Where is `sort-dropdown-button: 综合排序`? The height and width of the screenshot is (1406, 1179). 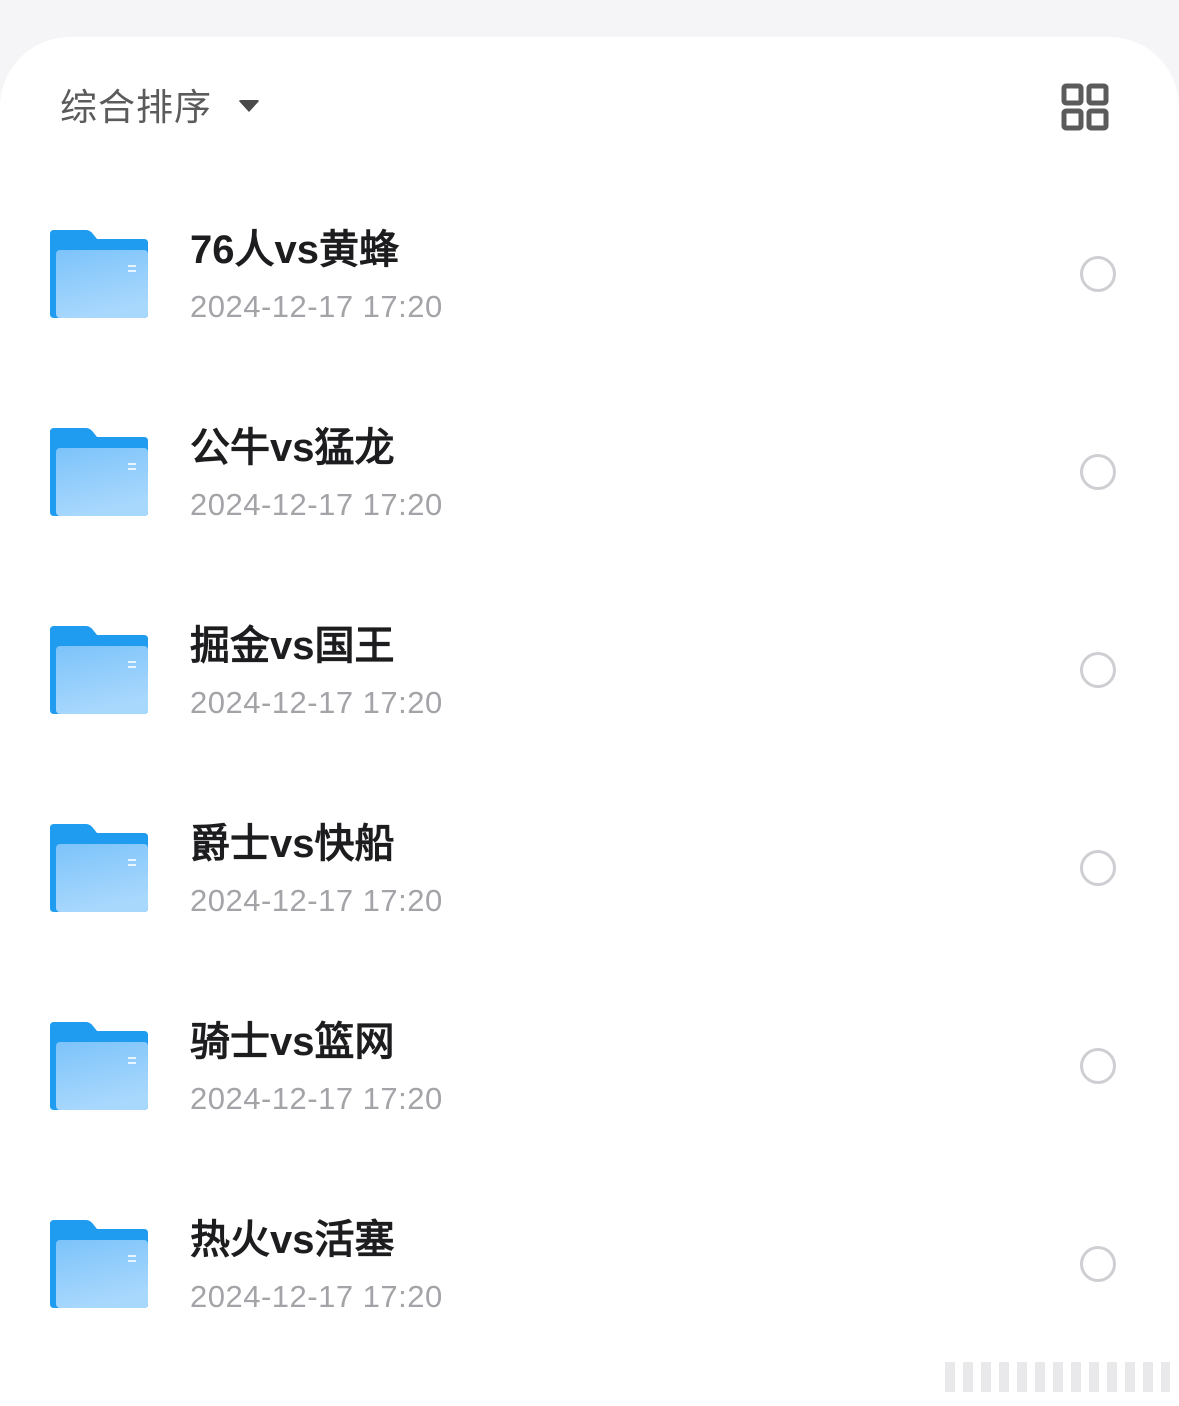 sort-dropdown-button: 综合排序 is located at coordinates (160, 104).